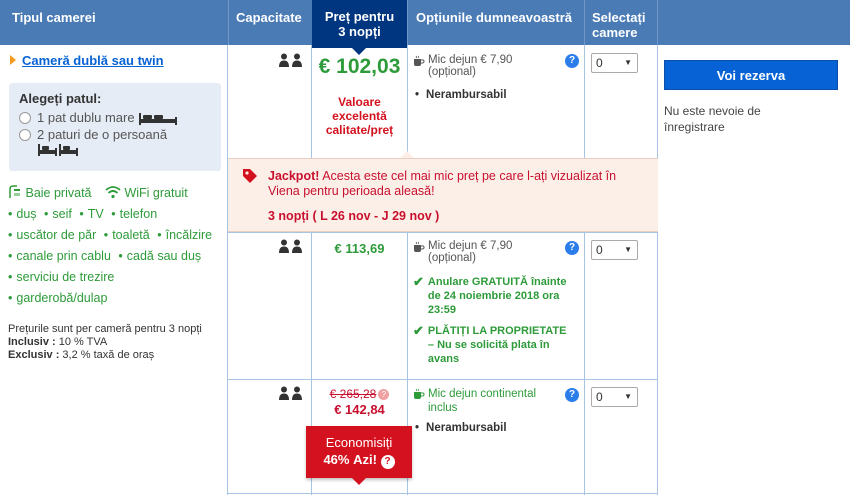  What do you see at coordinates (614, 63) in the screenshot?
I see `room-quantity-select-row-1: 0` at bounding box center [614, 63].